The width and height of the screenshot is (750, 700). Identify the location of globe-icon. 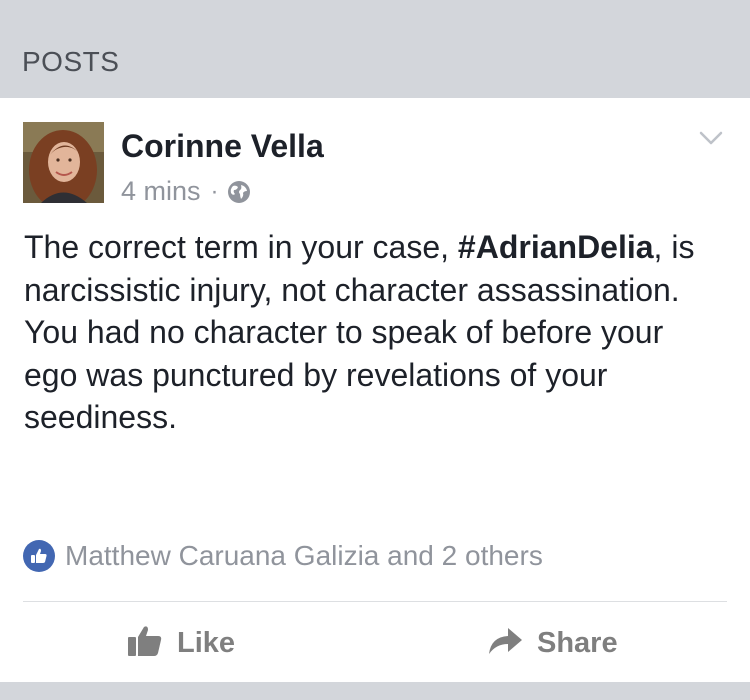
(239, 192).